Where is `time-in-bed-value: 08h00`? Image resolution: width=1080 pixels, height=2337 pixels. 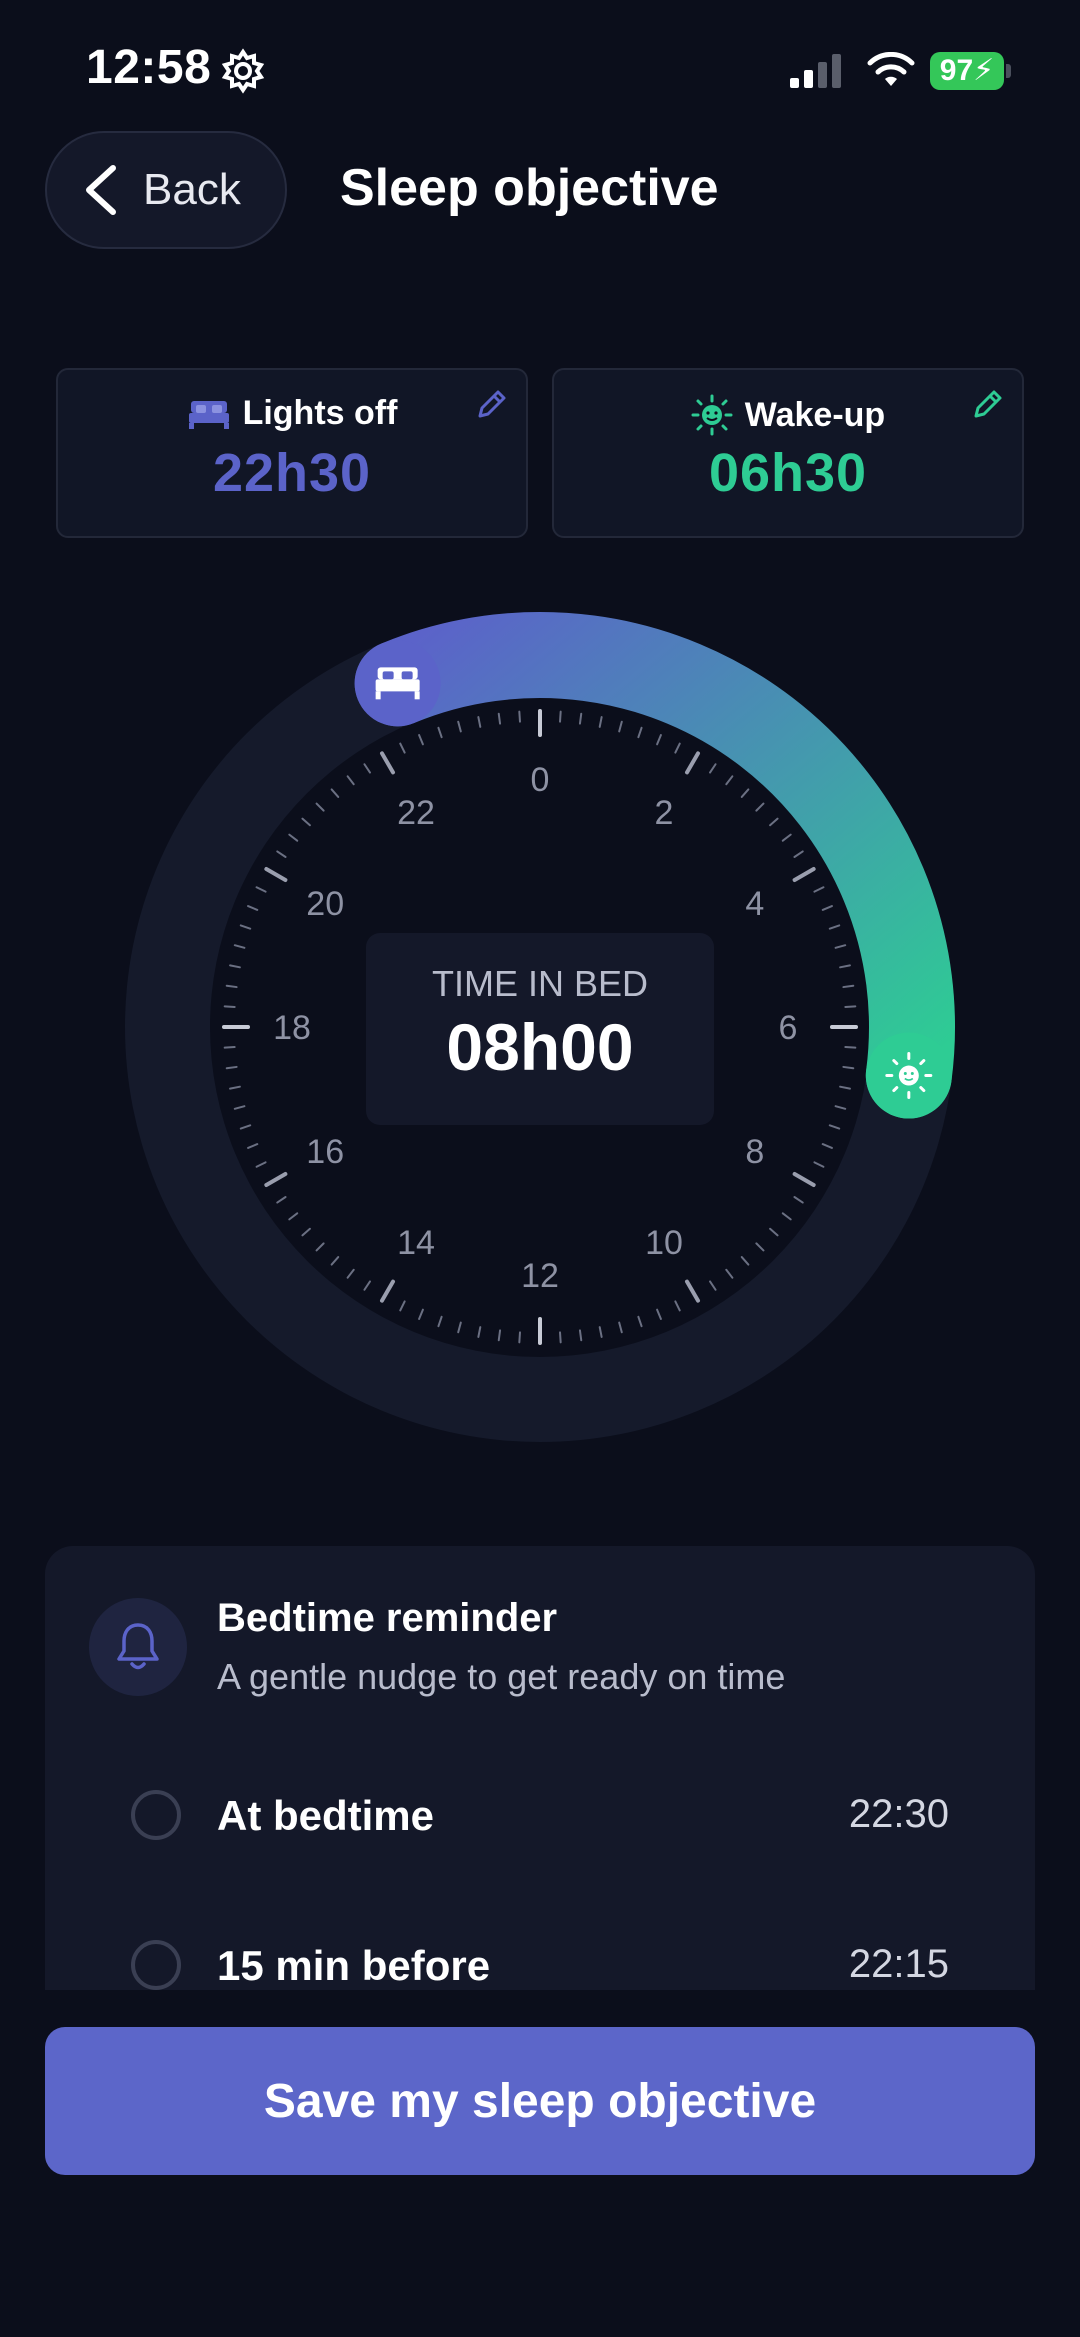
time-in-bed-value: 08h00 is located at coordinates (539, 1047).